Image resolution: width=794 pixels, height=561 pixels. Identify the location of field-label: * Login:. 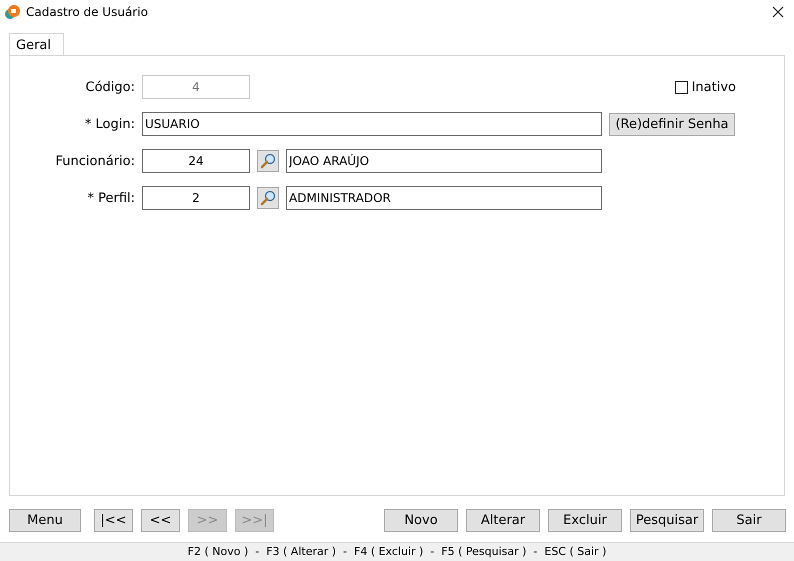
(109, 124).